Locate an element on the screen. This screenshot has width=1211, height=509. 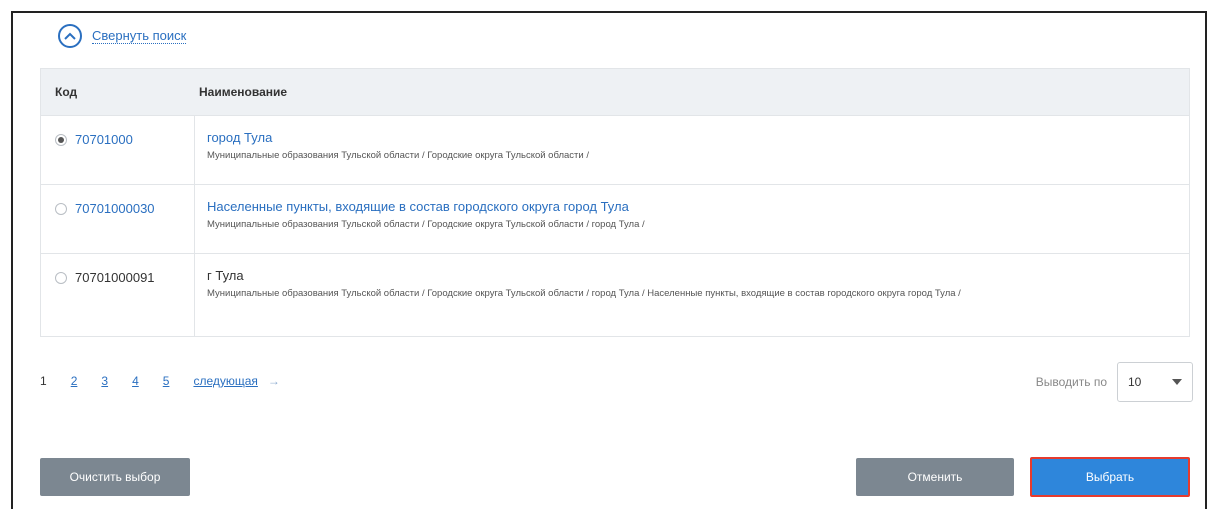
per-page-label: Выводить по is located at coordinates (1071, 382).